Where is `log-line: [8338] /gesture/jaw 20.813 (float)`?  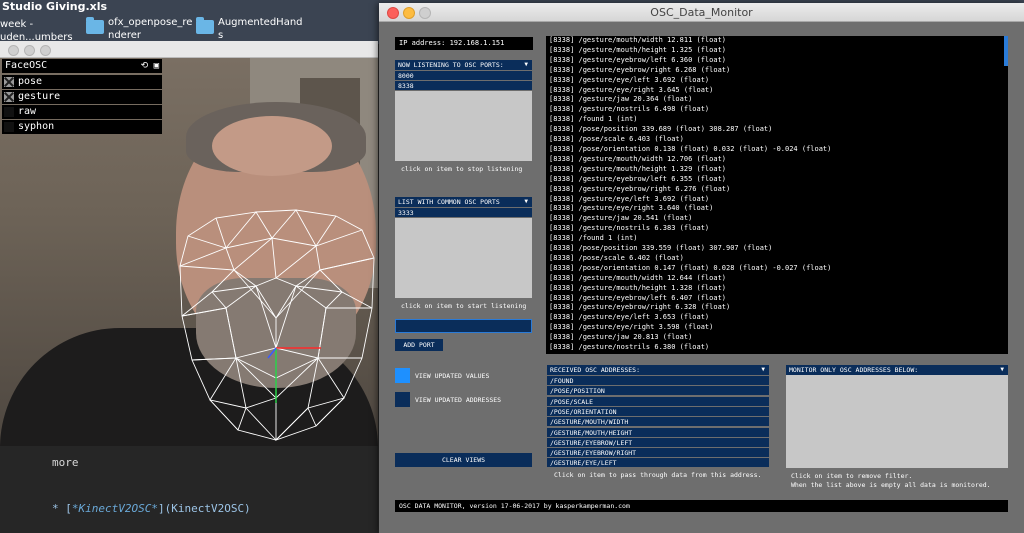
log-line: [8338] /gesture/jaw 20.813 (float) is located at coordinates (621, 337).